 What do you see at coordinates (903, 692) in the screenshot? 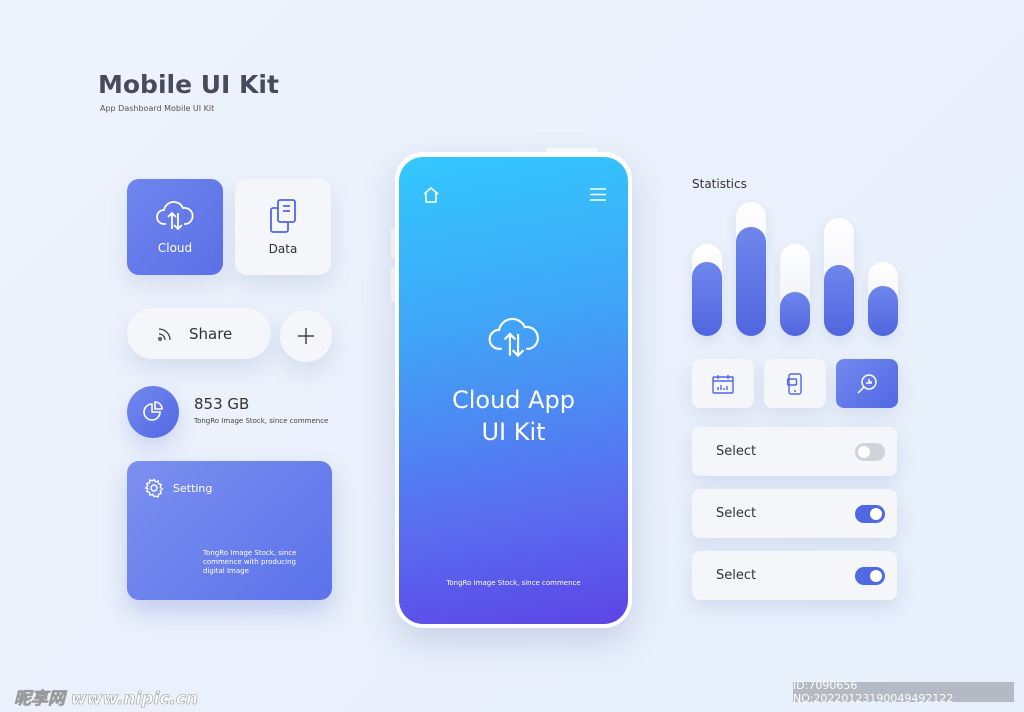
I see `watermark-id: ID:7090656 NO:20220123190049492122` at bounding box center [903, 692].